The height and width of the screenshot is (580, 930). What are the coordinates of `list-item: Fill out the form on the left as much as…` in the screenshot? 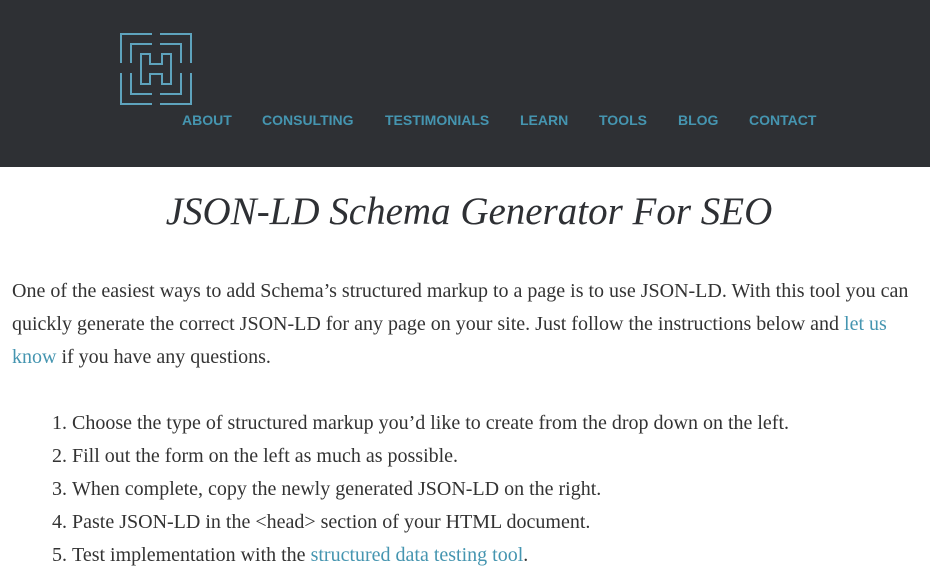 It's located at (501, 456).